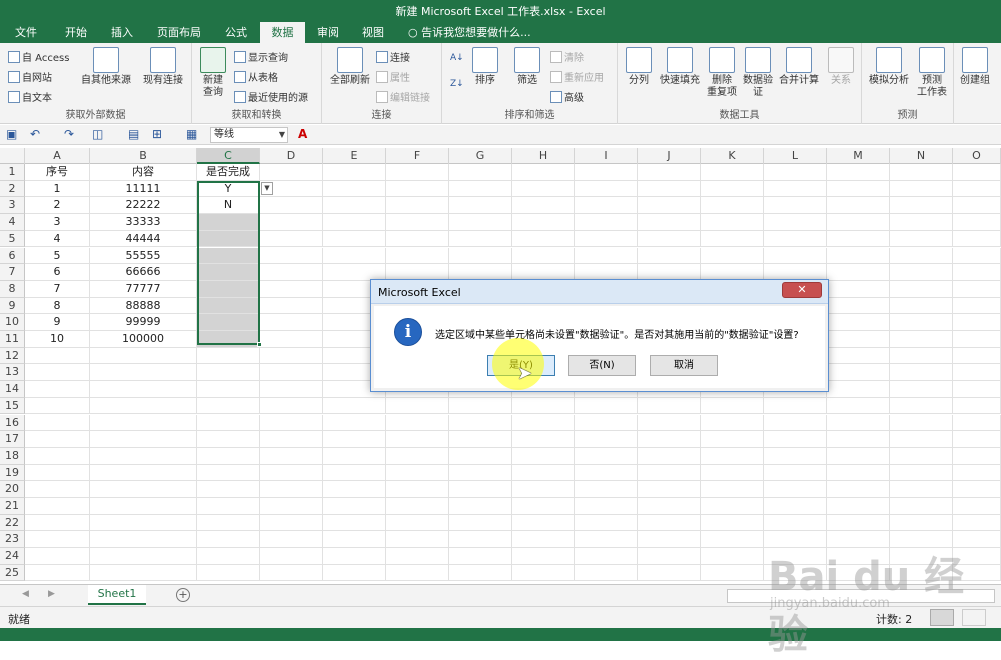 The image size is (1001, 660). What do you see at coordinates (117, 595) in the screenshot?
I see `sheet-tab-sheet1: Sheet1` at bounding box center [117, 595].